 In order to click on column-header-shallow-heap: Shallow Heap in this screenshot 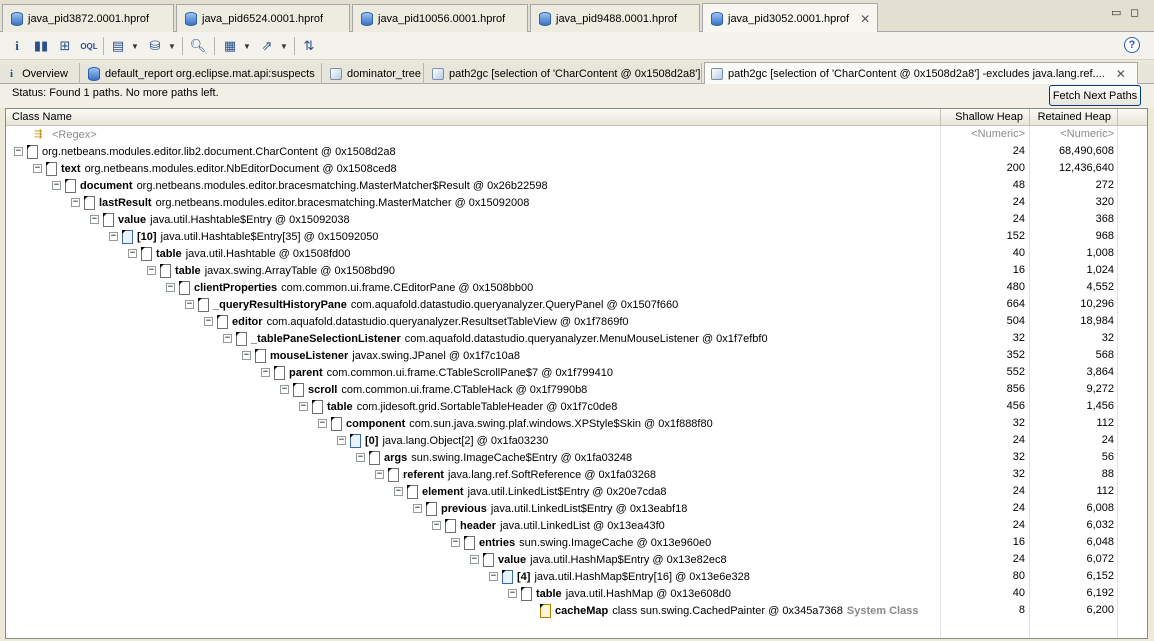, I will do `click(985, 117)`.